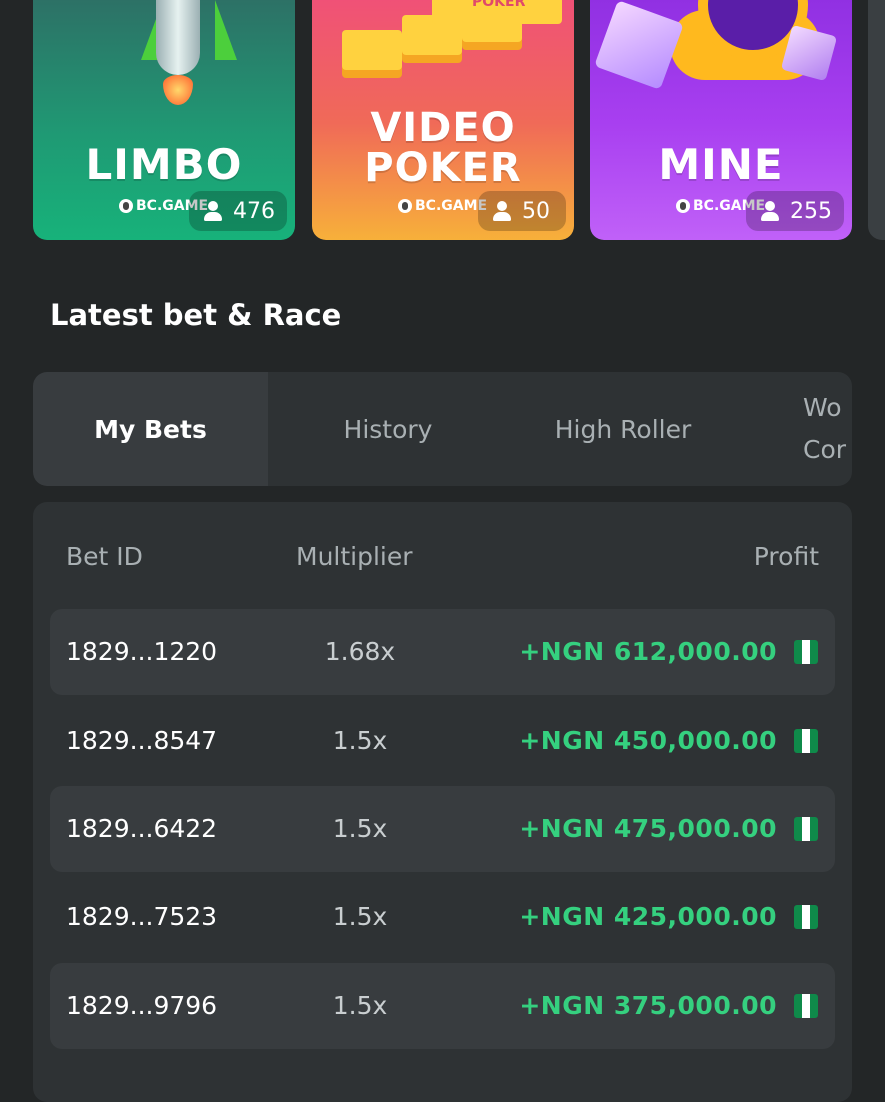 The height and width of the screenshot is (1102, 885). I want to click on rocket-icon, so click(178, 37).